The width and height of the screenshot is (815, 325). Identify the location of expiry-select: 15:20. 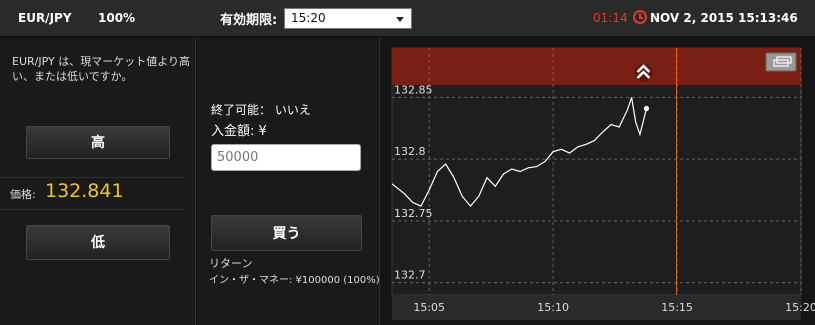
(348, 18).